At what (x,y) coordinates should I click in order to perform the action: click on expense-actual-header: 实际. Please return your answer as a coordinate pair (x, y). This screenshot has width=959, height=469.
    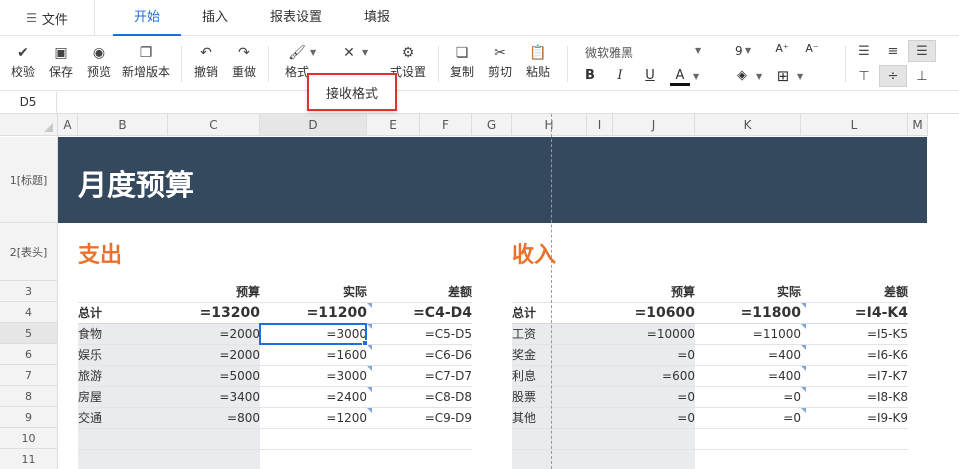
    Looking at the image, I should click on (313, 292).